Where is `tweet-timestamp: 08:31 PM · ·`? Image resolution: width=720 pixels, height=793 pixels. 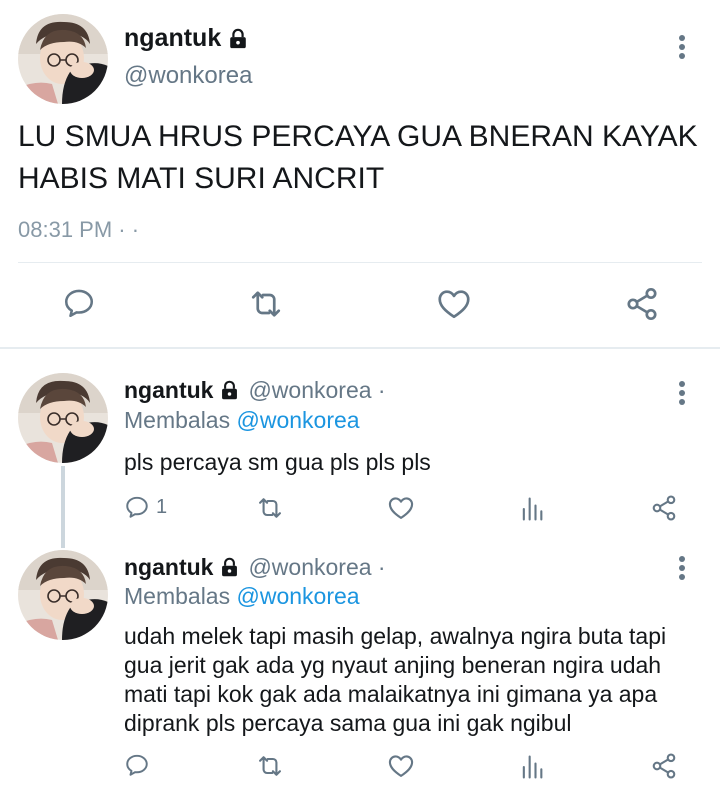
tweet-timestamp: 08:31 PM · · is located at coordinates (78, 230).